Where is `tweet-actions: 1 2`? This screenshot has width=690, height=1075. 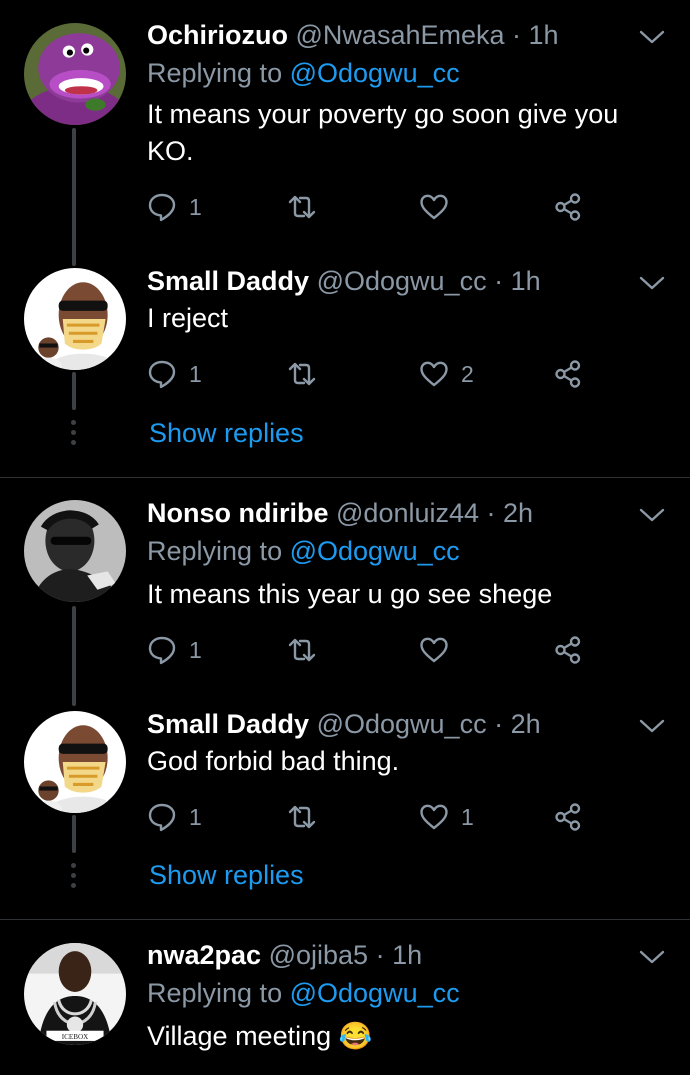
tweet-actions: 1 2 is located at coordinates (372, 374).